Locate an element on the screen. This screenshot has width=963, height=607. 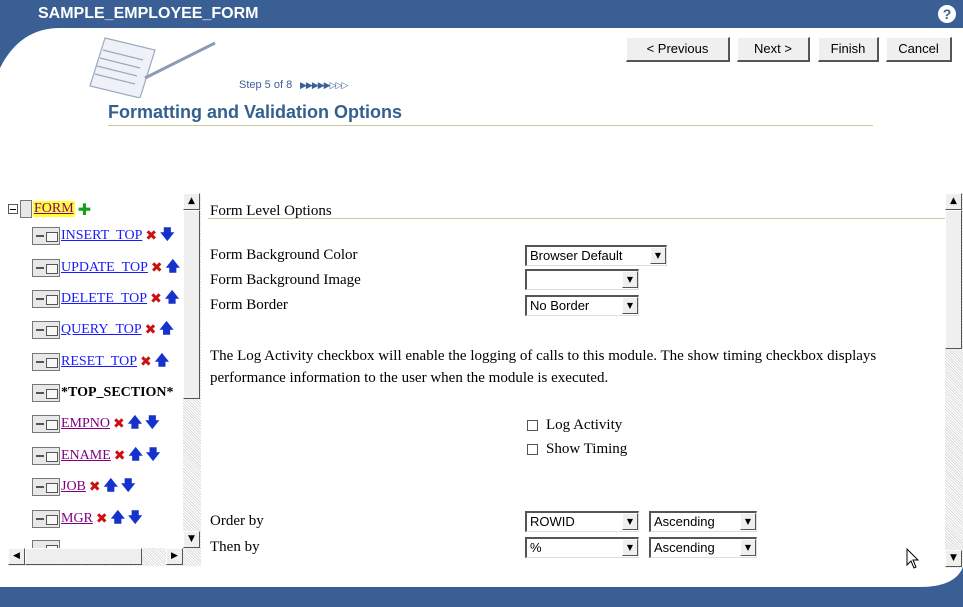
order-by-label: Order by is located at coordinates (237, 521).